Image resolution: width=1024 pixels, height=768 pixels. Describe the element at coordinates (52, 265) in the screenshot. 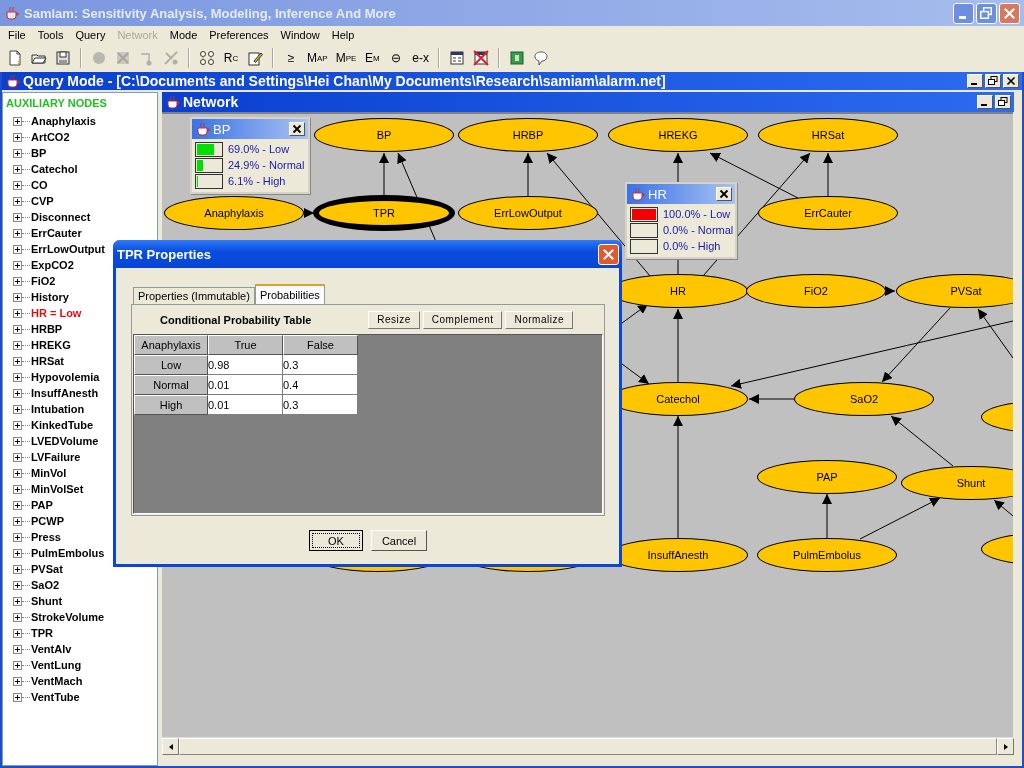

I see `tree-item: ExpCO2` at that location.